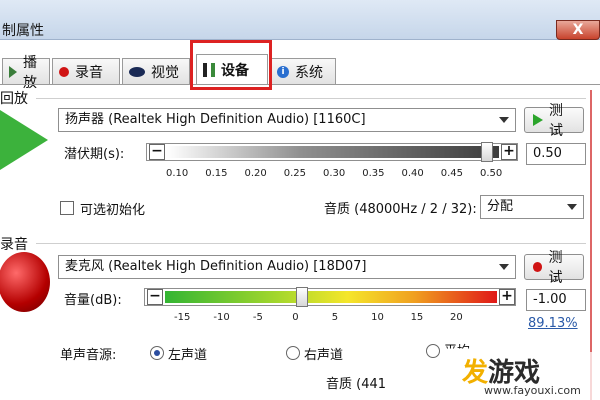  Describe the element at coordinates (417, 317) in the screenshot. I see `volume-tick: 15` at that location.